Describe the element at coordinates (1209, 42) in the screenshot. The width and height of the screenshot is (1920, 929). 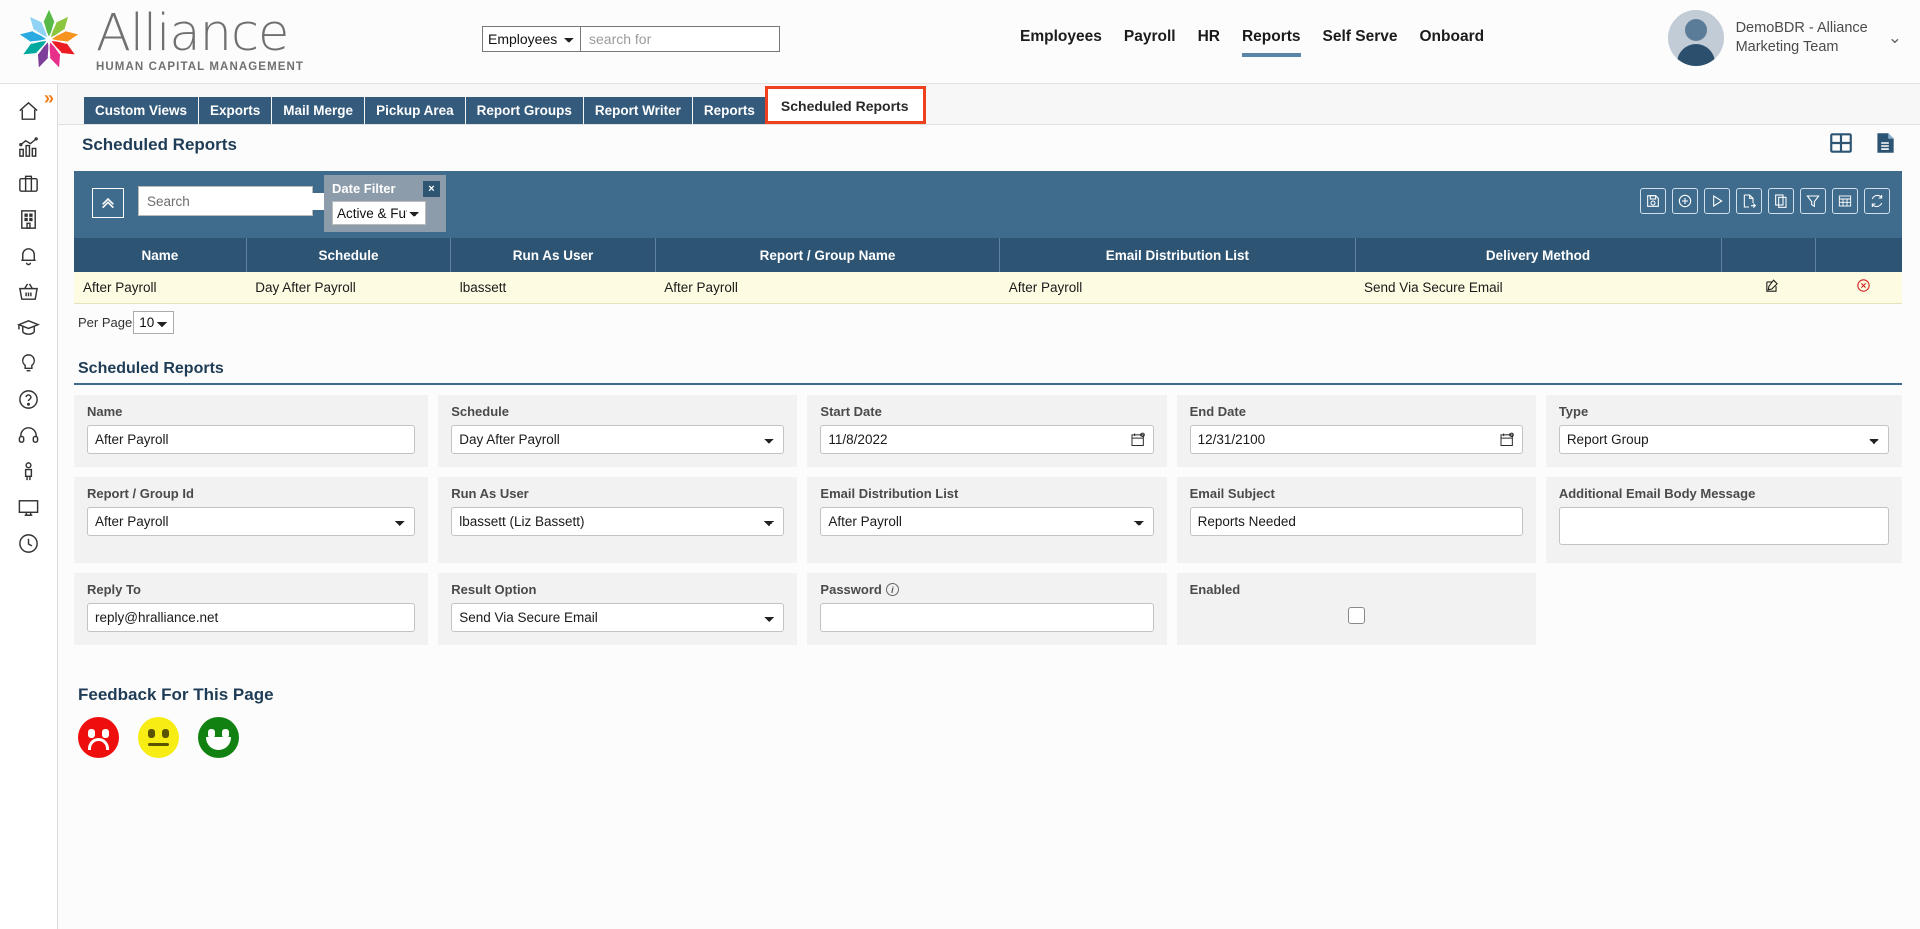
I see `nav-hr: HR` at that location.